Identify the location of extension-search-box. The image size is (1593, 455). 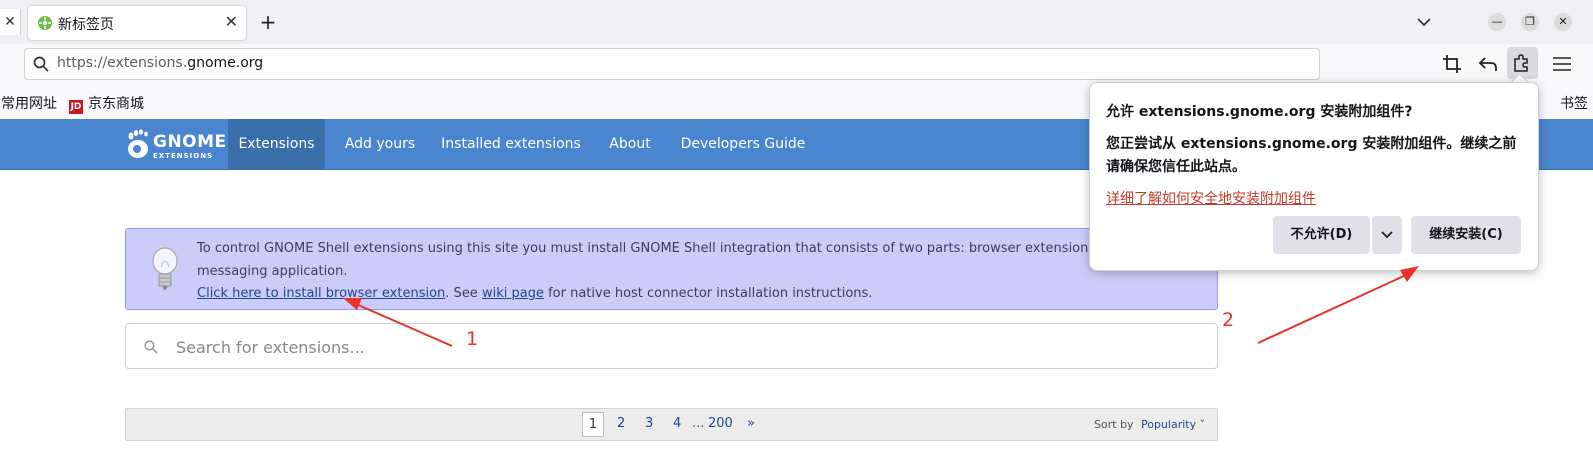
(671, 346).